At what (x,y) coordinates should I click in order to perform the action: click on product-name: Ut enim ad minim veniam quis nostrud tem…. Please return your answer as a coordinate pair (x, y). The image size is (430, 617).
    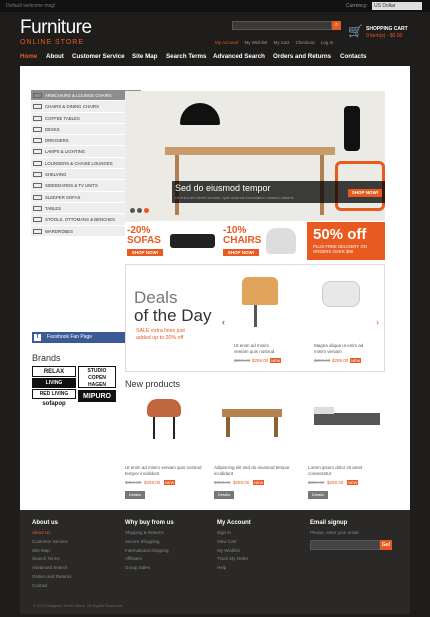
    Looking at the image, I should click on (164, 470).